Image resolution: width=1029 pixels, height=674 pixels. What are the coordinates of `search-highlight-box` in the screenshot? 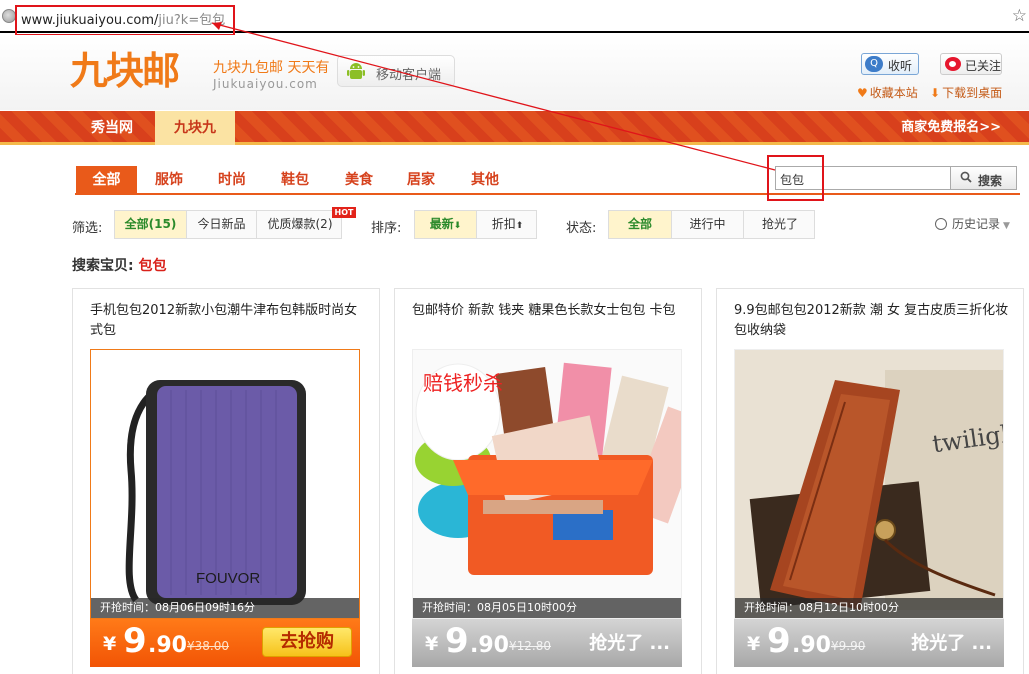 It's located at (795, 178).